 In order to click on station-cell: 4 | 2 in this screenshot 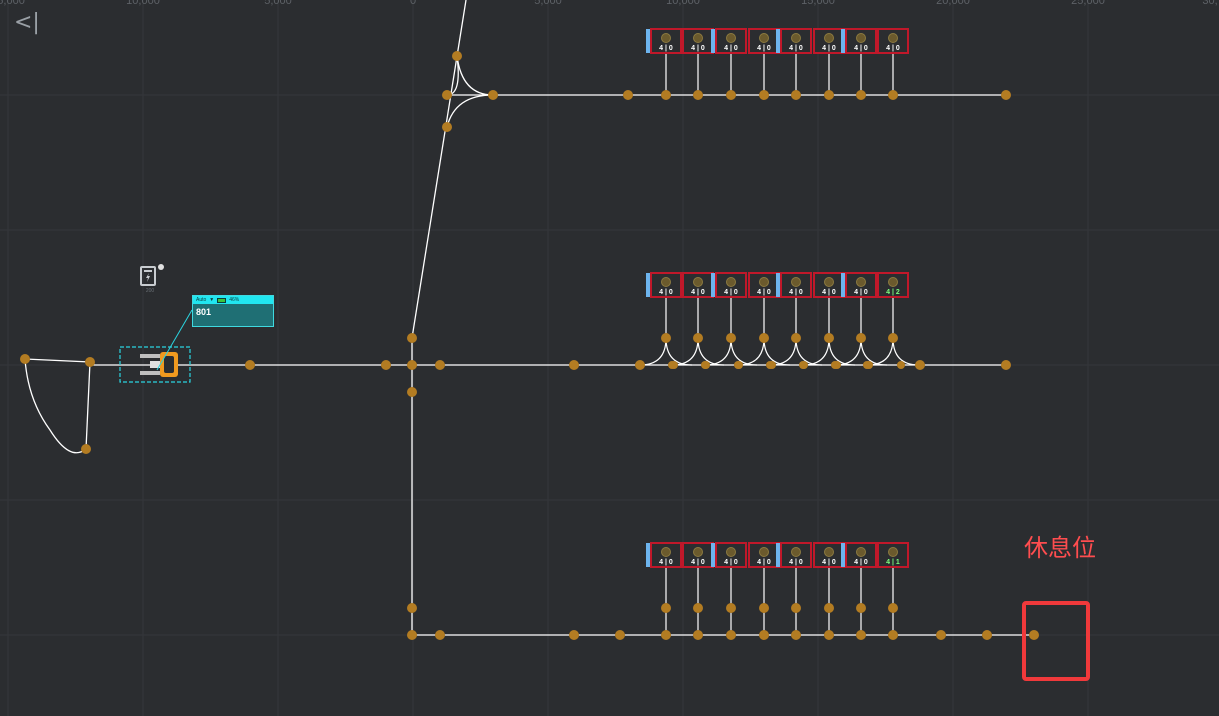, I will do `click(893, 285)`.